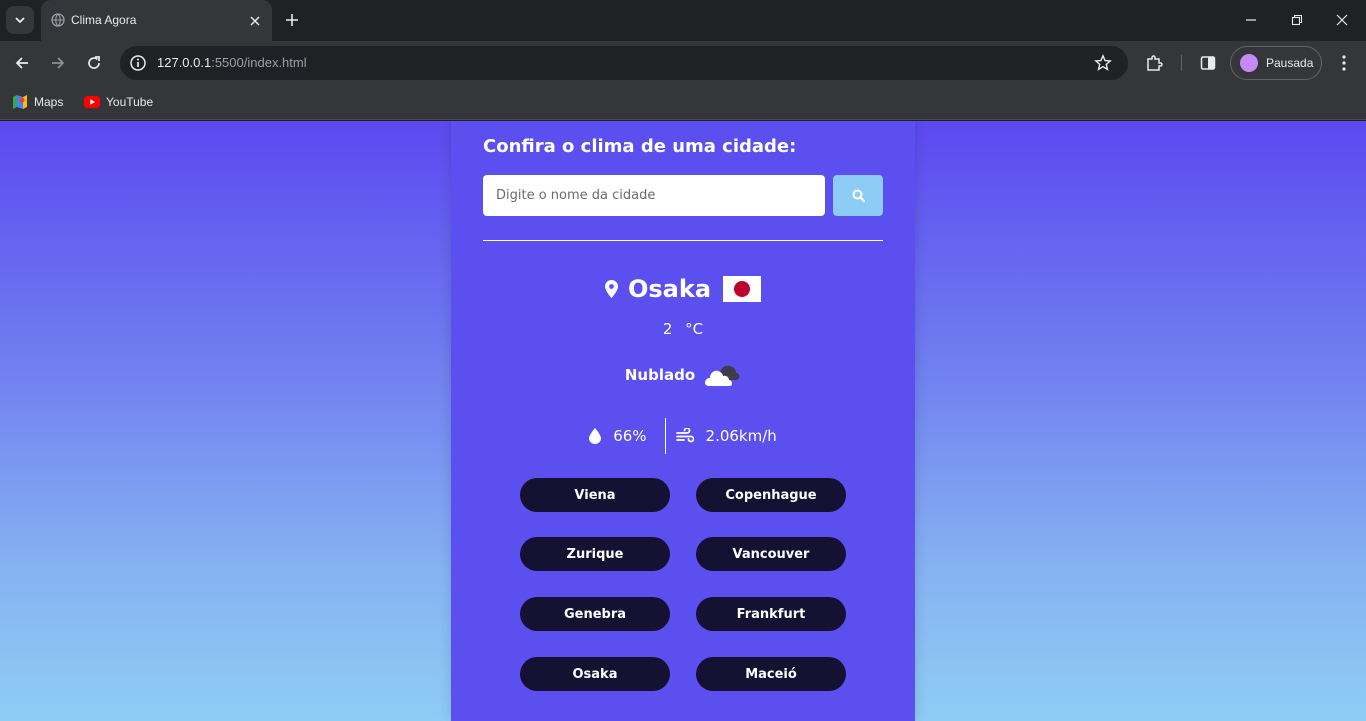 This screenshot has height=721, width=1366. What do you see at coordinates (595, 674) in the screenshot?
I see `suggestion-button-osaka: Osaka` at bounding box center [595, 674].